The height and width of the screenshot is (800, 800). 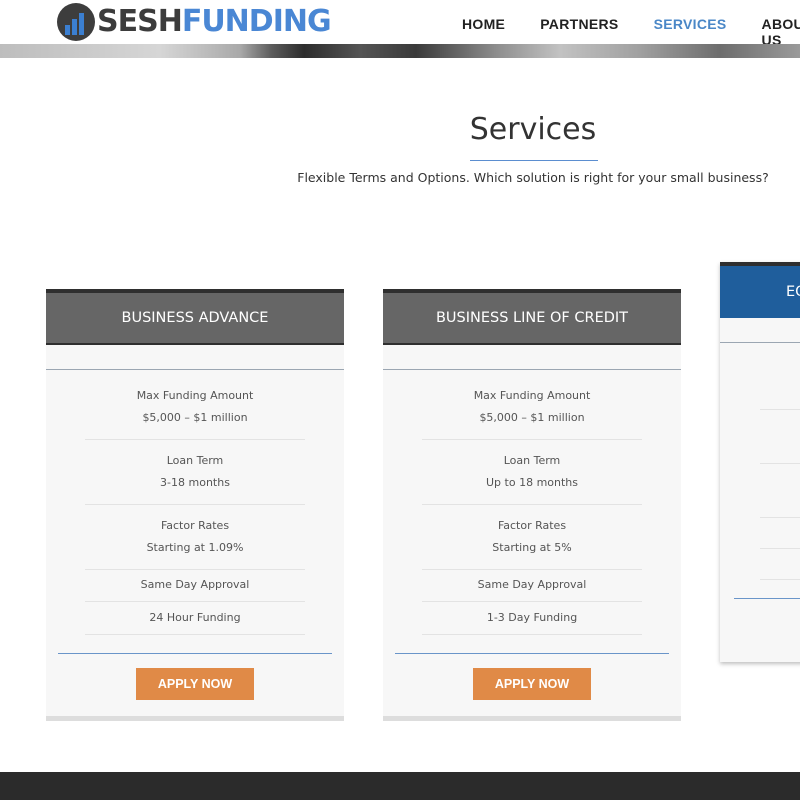 I want to click on feature-value: 3-18 months, so click(x=195, y=482).